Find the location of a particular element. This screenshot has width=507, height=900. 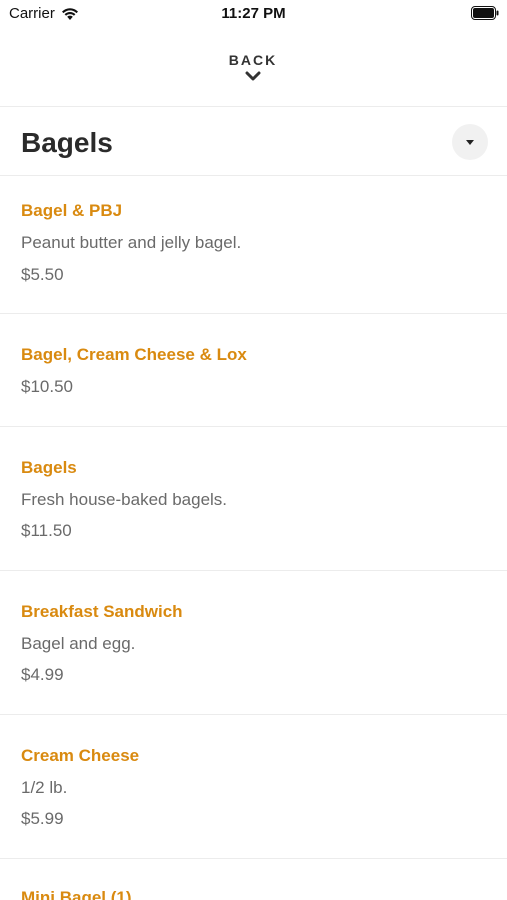

item-description: Peanut butter and jelly bagel. is located at coordinates (131, 242).